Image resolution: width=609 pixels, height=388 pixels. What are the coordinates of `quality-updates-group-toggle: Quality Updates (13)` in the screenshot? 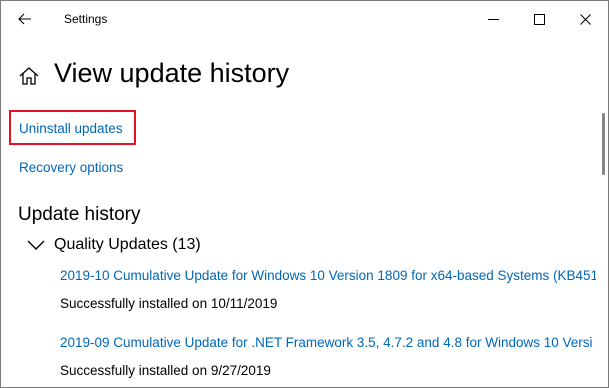 It's located at (114, 245).